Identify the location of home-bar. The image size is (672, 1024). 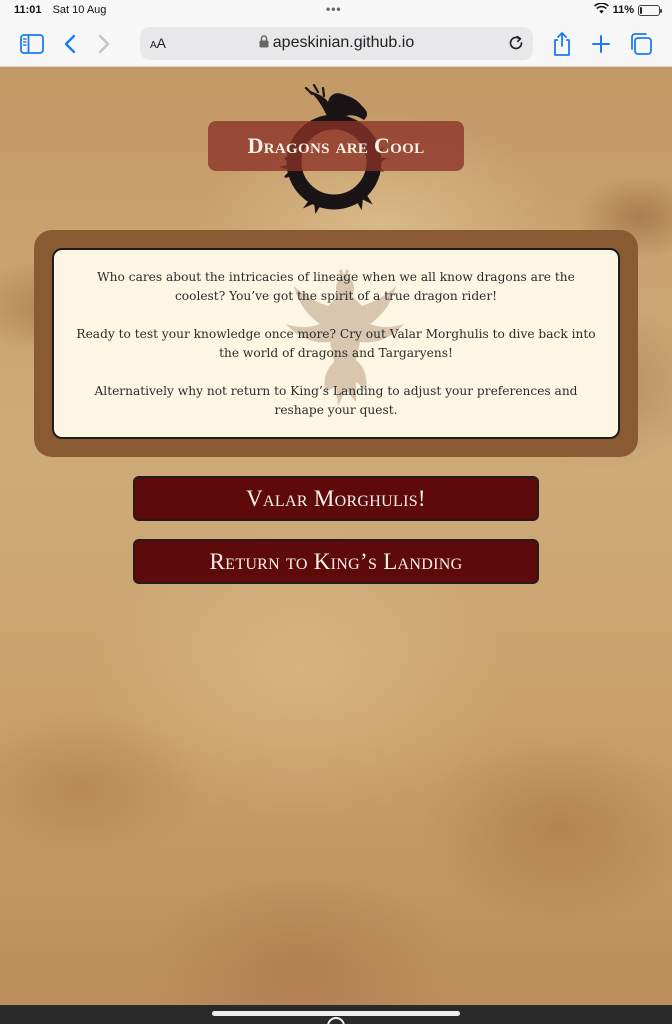
(336, 1014).